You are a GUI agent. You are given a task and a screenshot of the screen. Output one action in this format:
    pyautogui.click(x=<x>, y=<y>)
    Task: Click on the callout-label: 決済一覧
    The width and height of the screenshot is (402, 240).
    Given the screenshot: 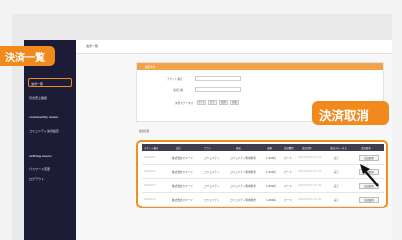 What is the action you would take?
    pyautogui.click(x=25, y=58)
    